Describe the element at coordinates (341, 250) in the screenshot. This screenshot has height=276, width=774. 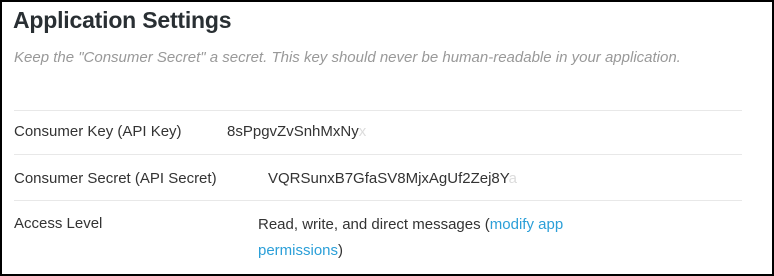
I see `access-level-suffix: )` at that location.